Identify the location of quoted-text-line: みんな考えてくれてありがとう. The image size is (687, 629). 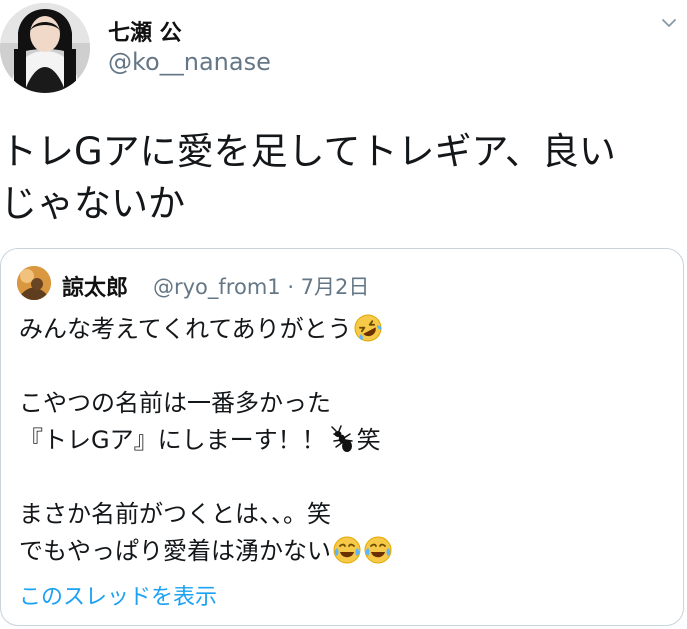
(339, 329).